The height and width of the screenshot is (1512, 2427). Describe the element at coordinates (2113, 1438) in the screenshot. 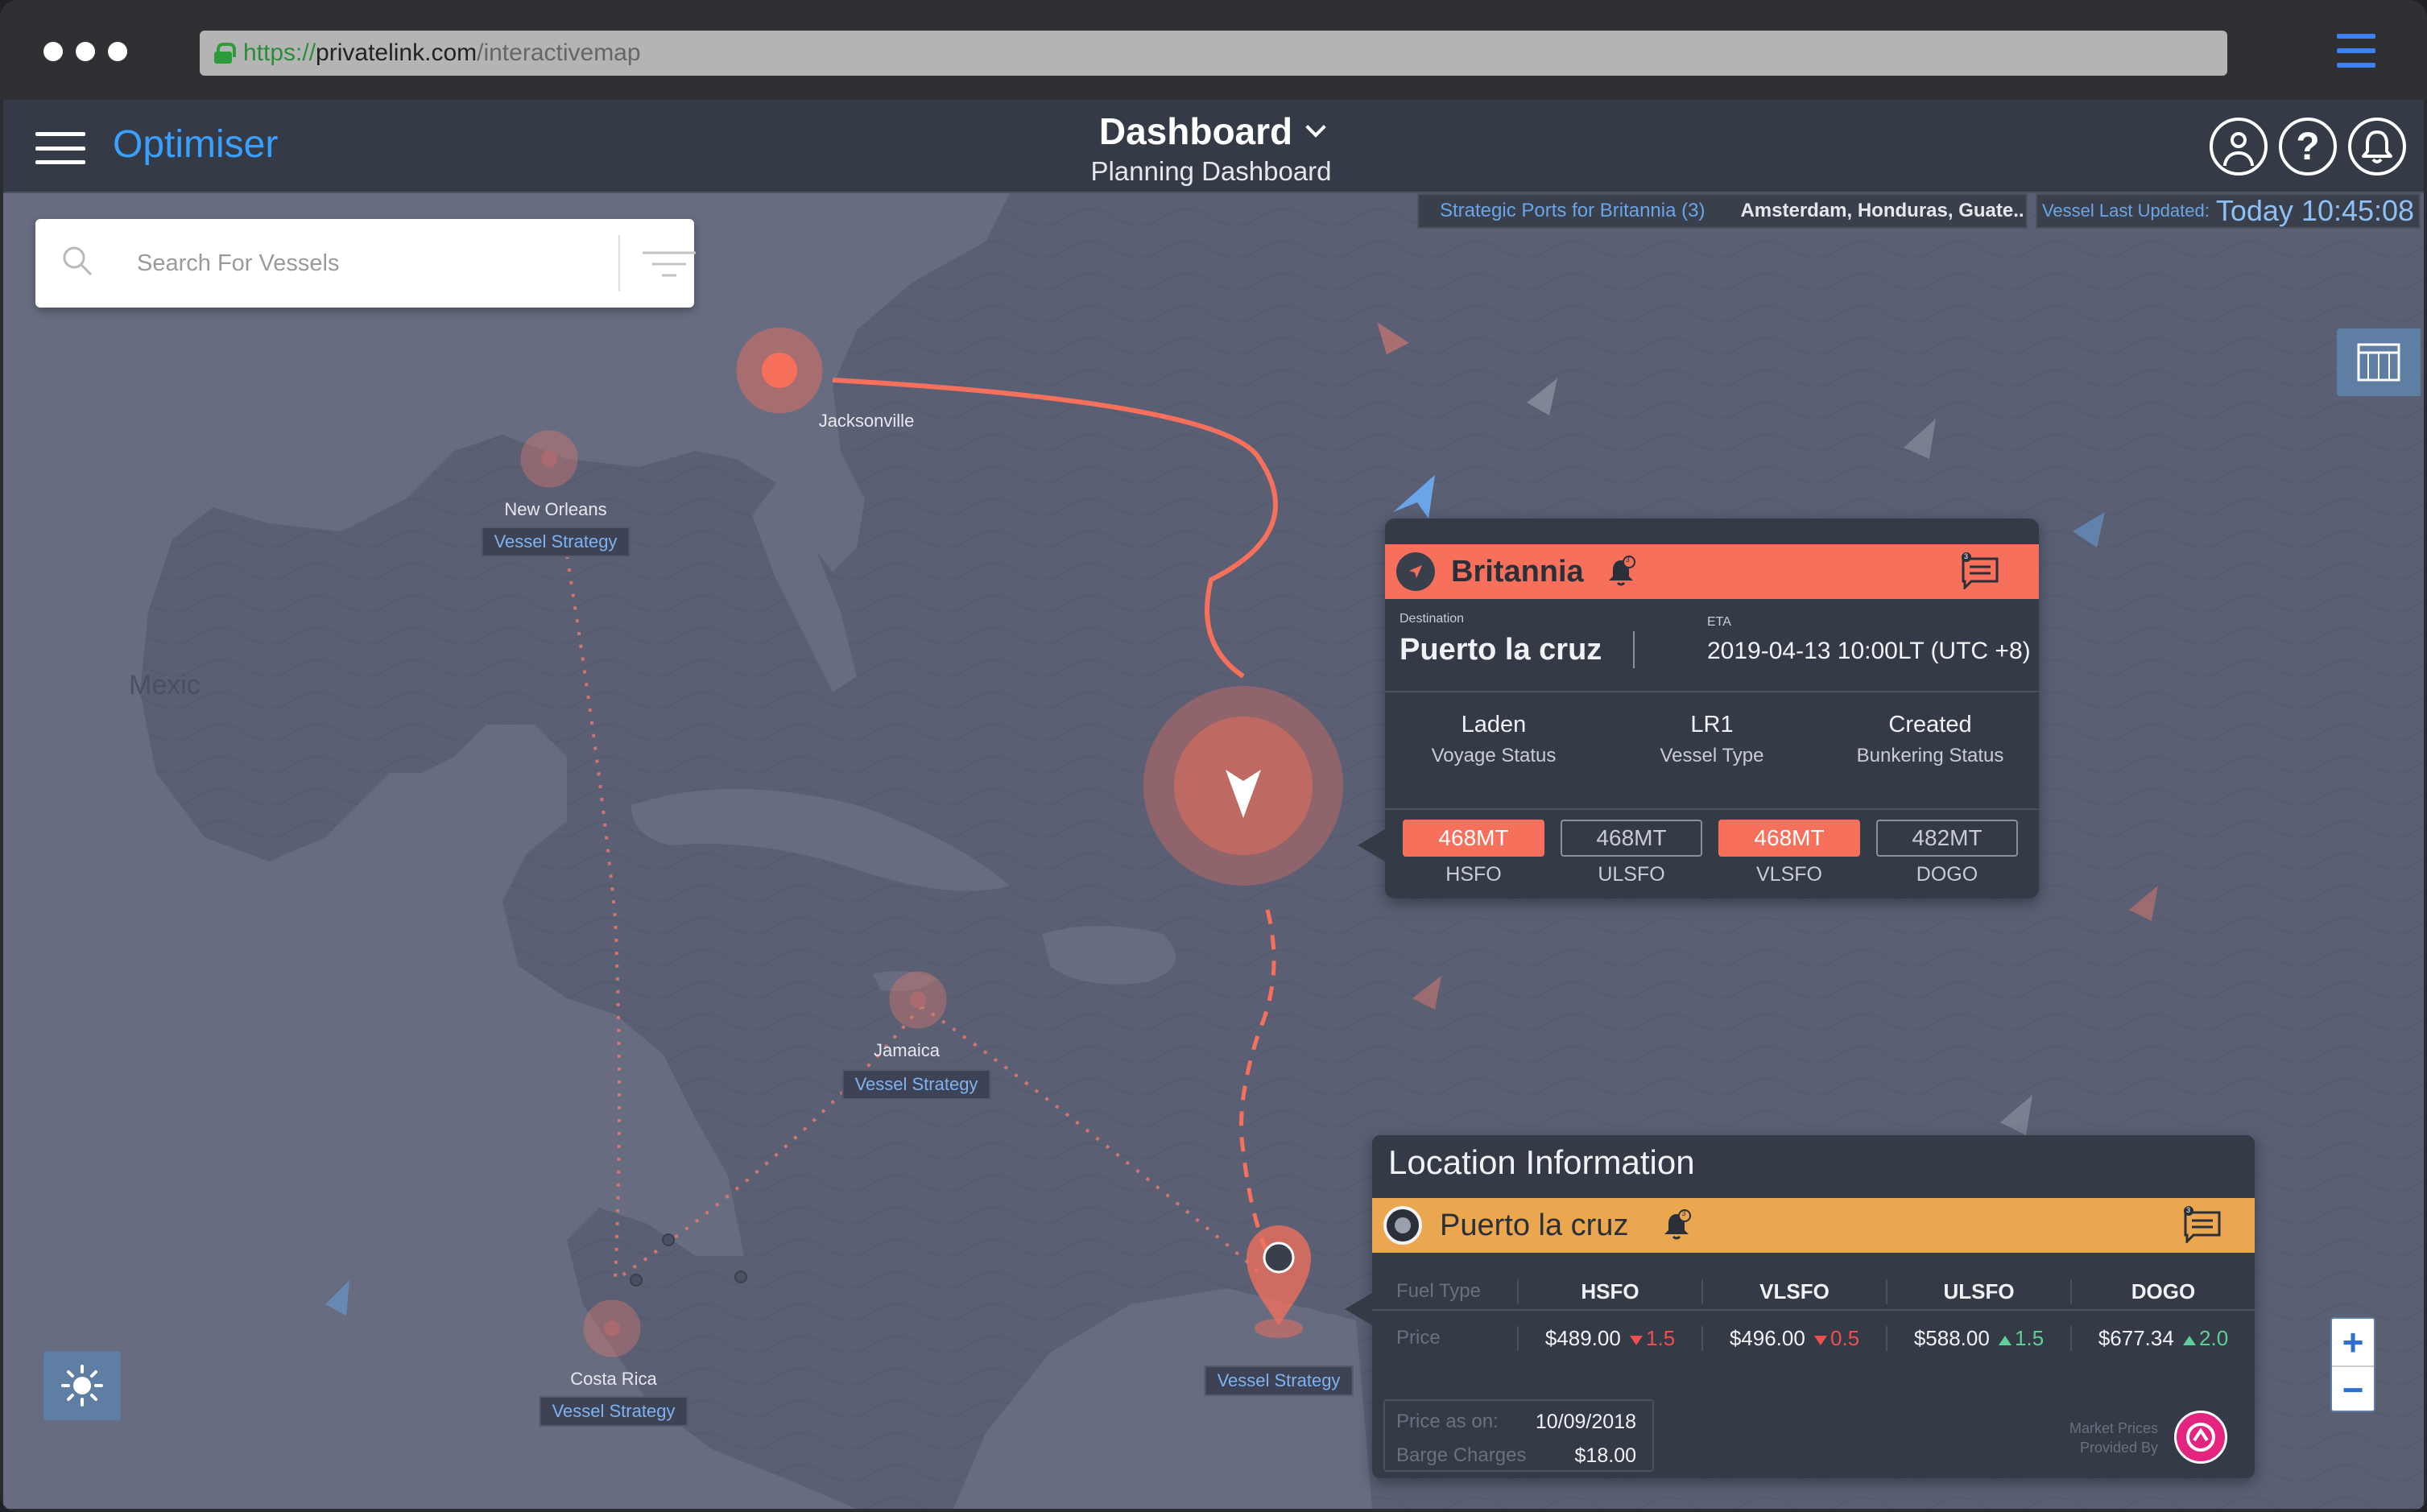

I see `market-prices-credit: Market Prices Provided By` at that location.